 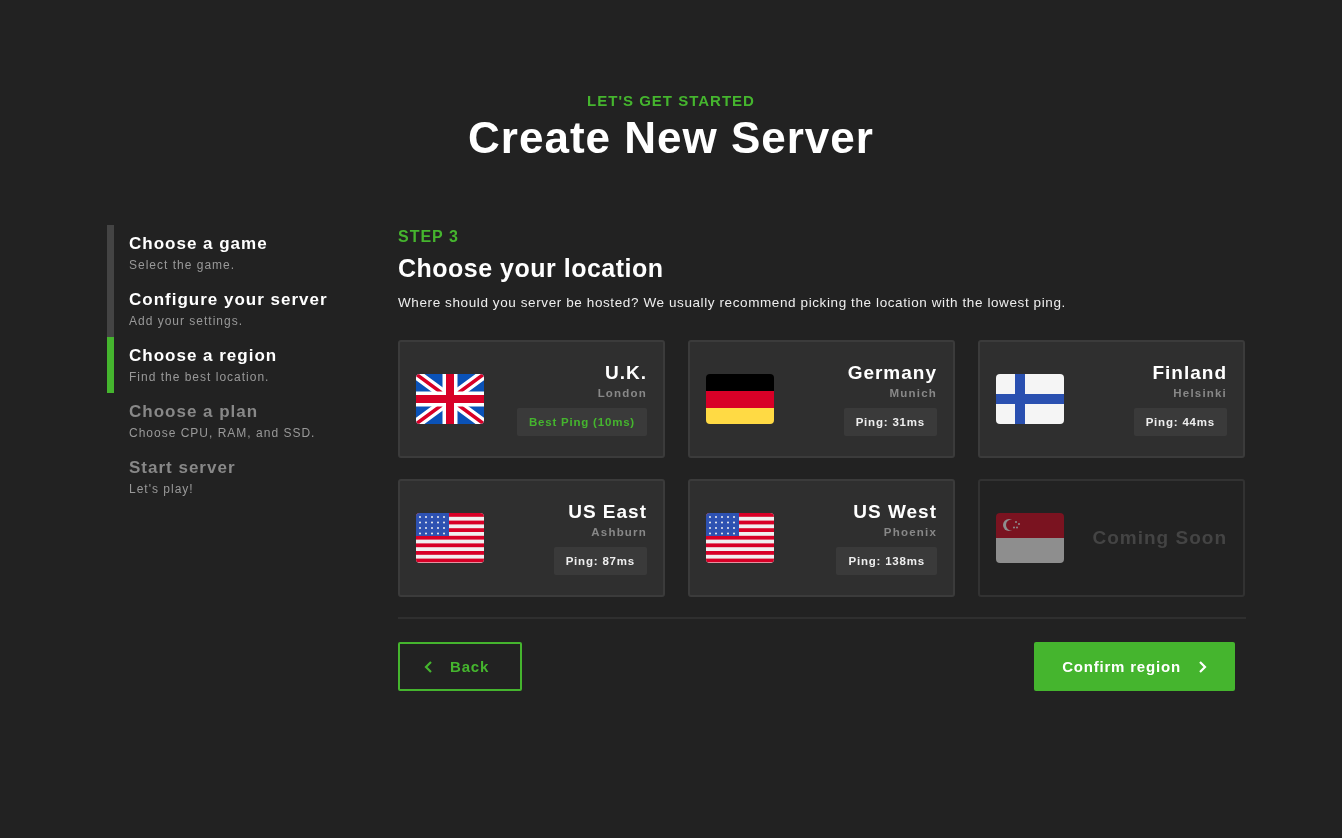 I want to click on region-name: Germany, so click(x=892, y=373).